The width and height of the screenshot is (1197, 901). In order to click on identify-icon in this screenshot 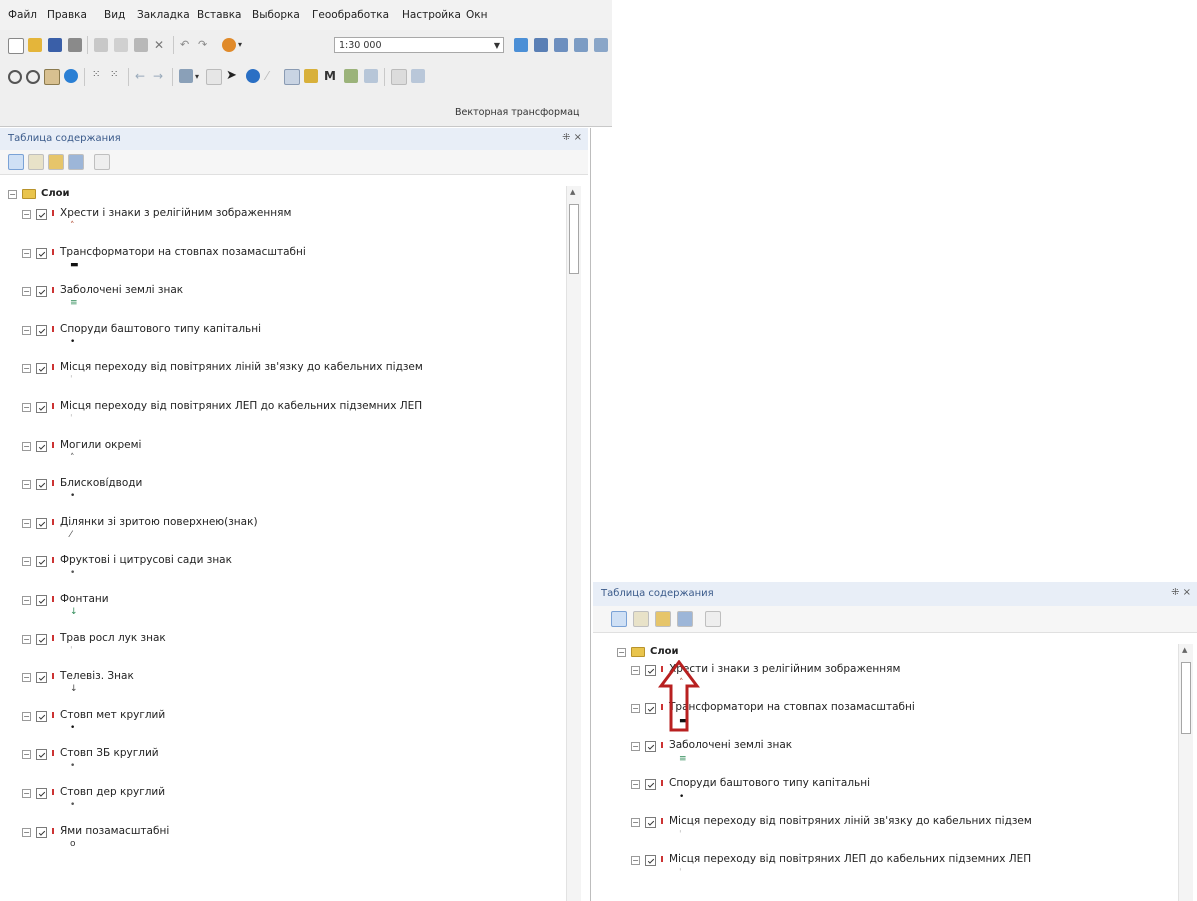, I will do `click(253, 76)`.